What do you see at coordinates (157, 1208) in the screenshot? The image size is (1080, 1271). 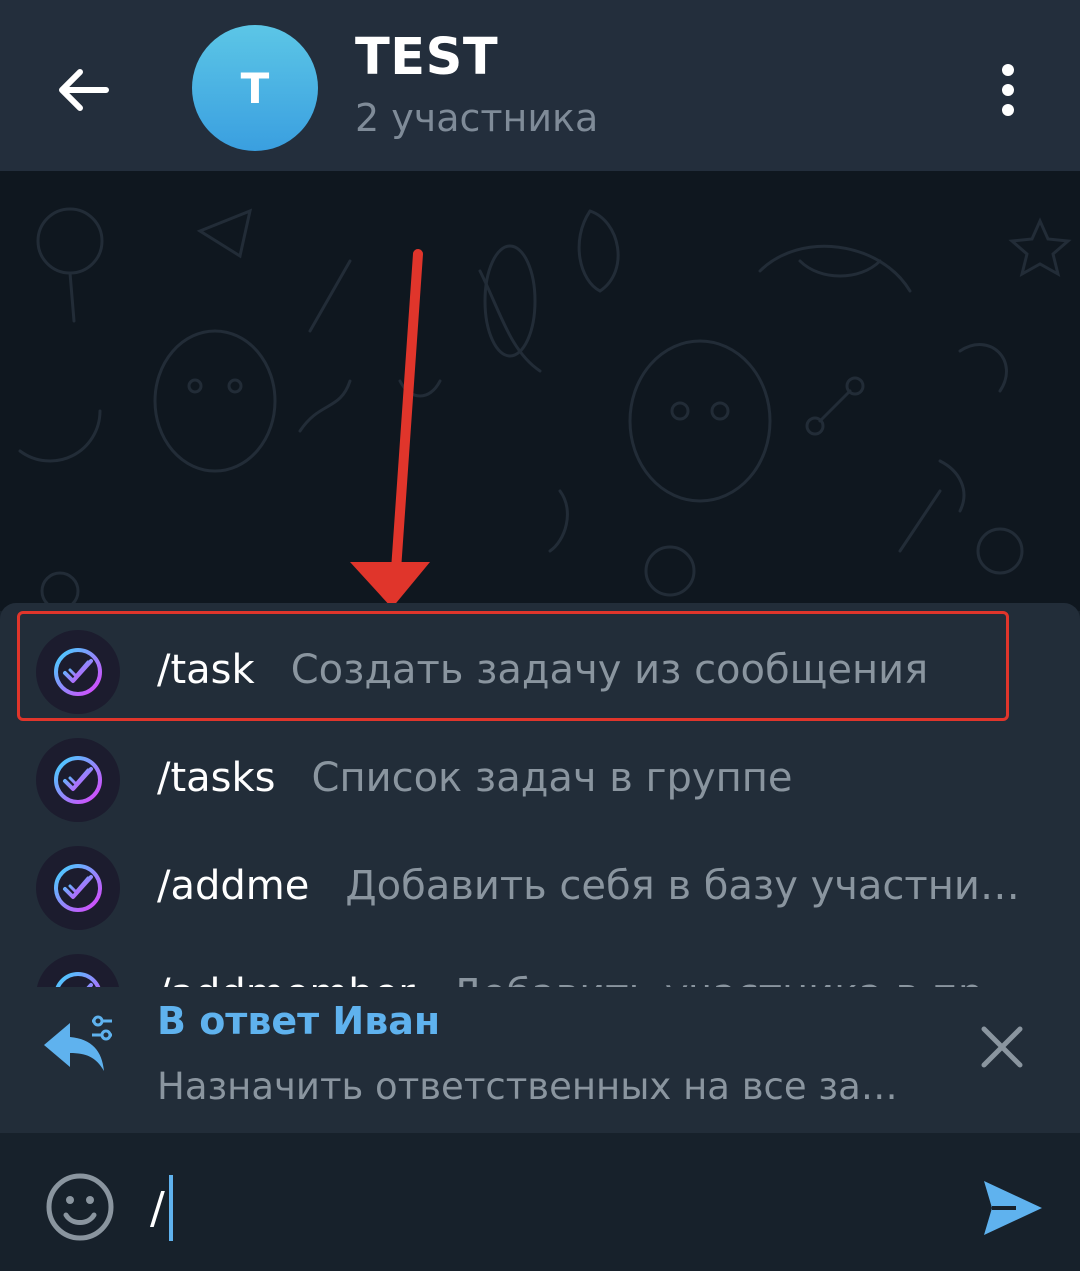 I see `message-input-value: /` at bounding box center [157, 1208].